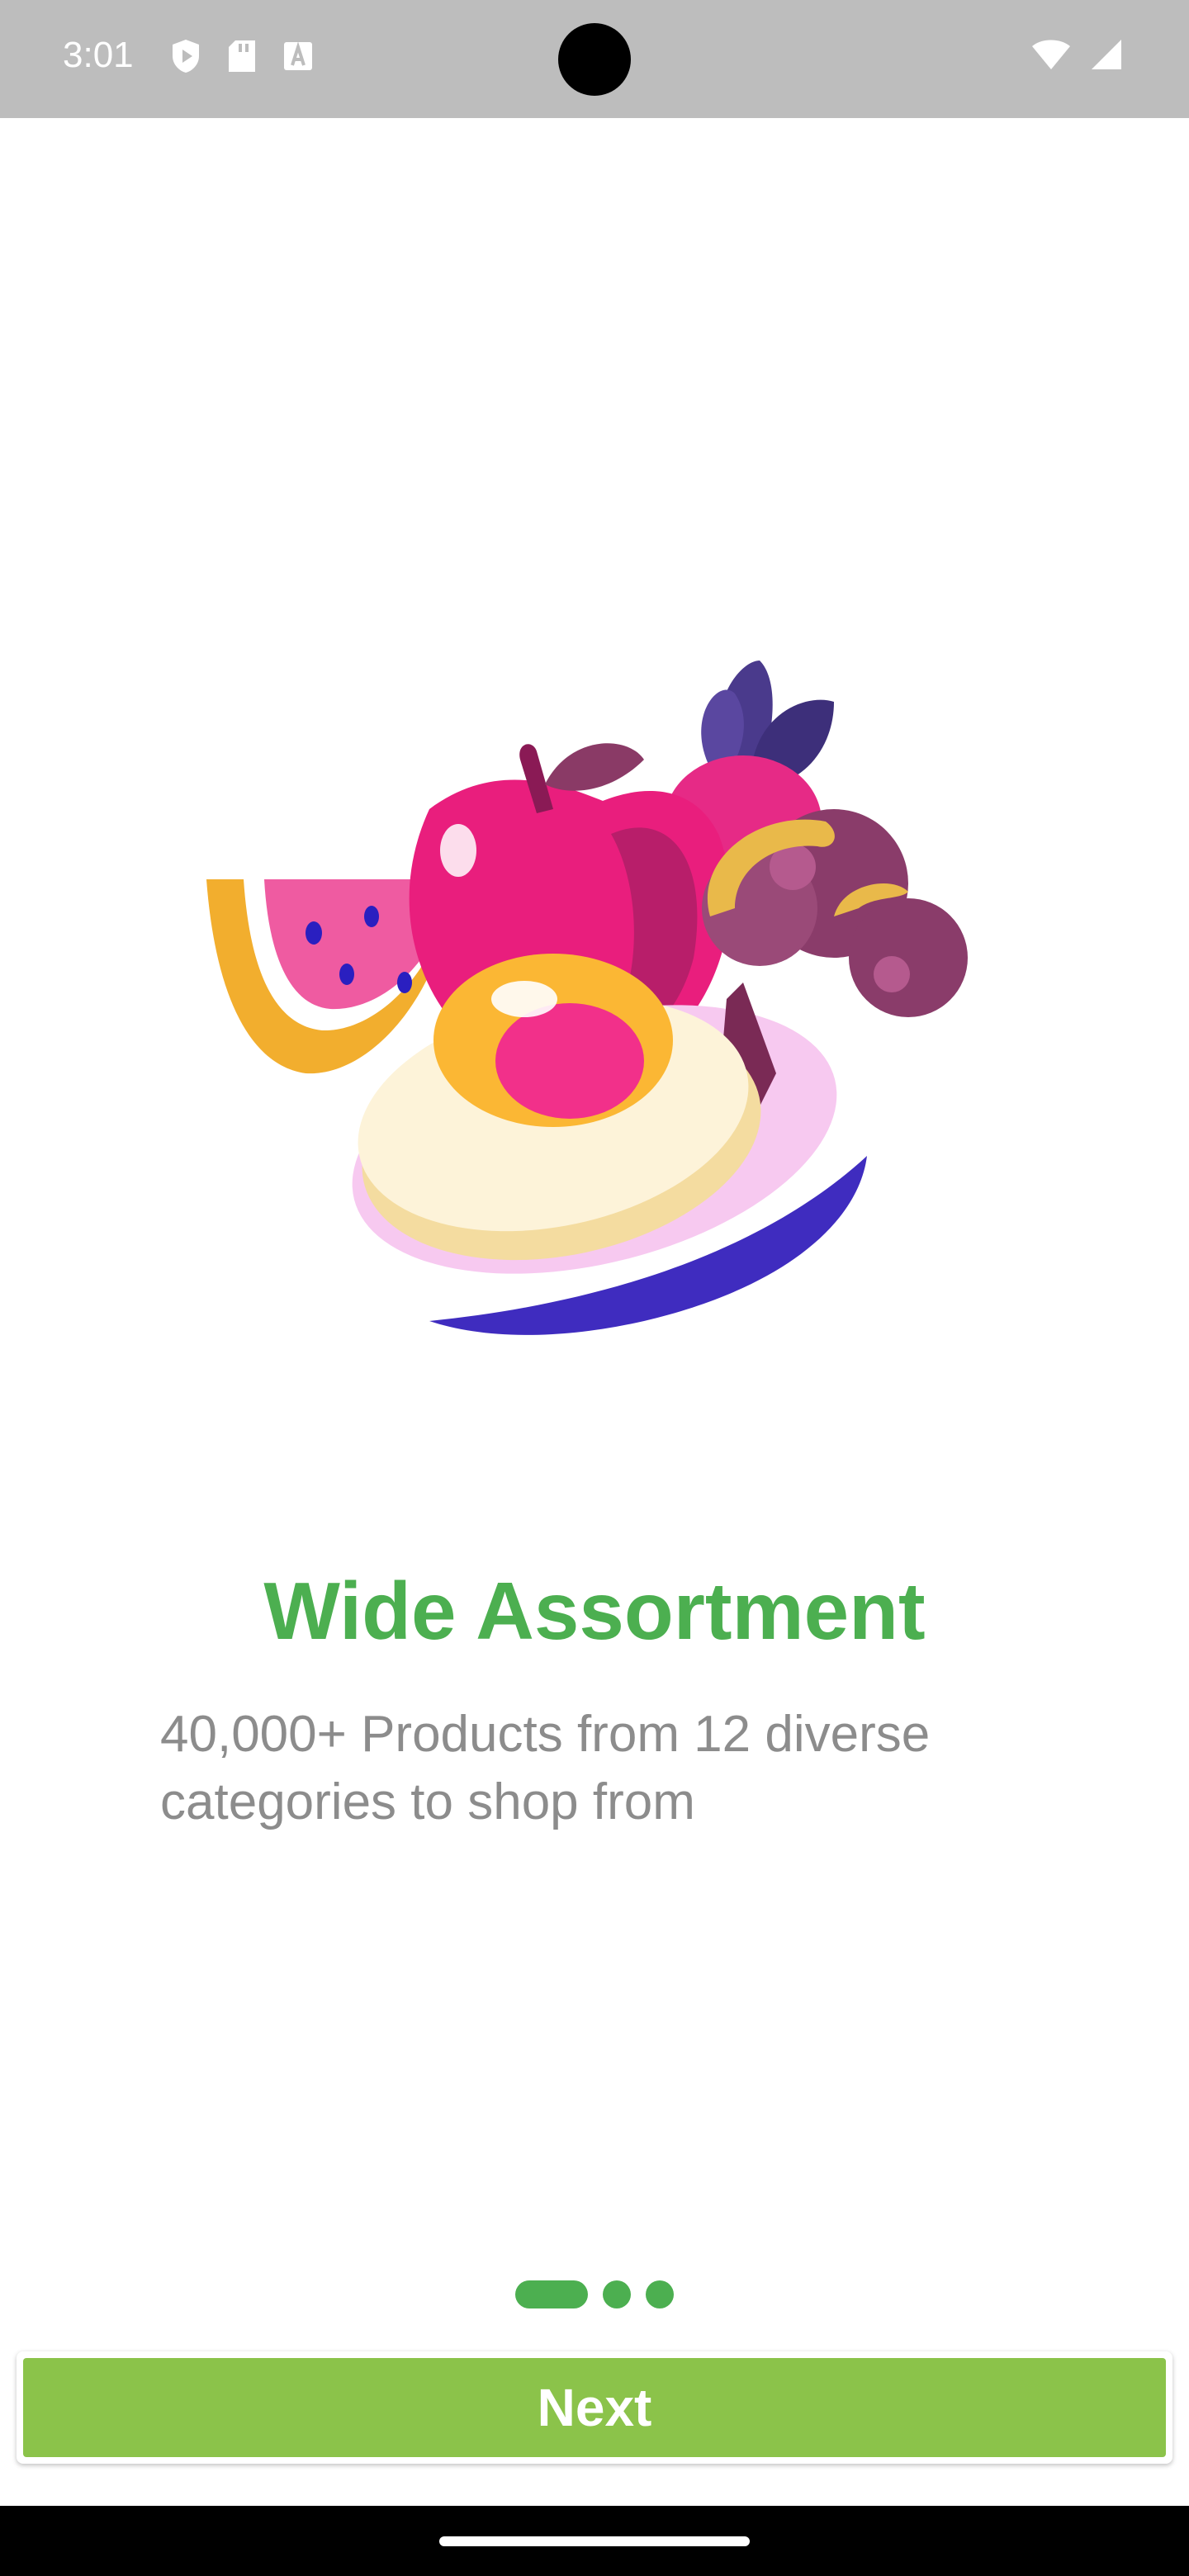  Describe the element at coordinates (594, 2294) in the screenshot. I see `page-indicator` at that location.